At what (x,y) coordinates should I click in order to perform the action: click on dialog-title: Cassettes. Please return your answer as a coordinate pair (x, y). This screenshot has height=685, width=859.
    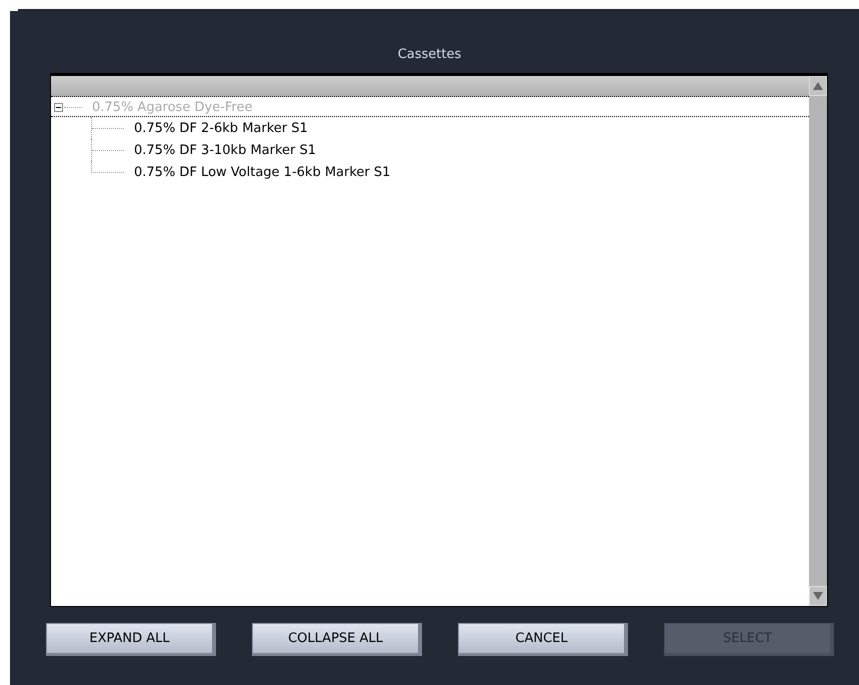
    Looking at the image, I should click on (429, 55).